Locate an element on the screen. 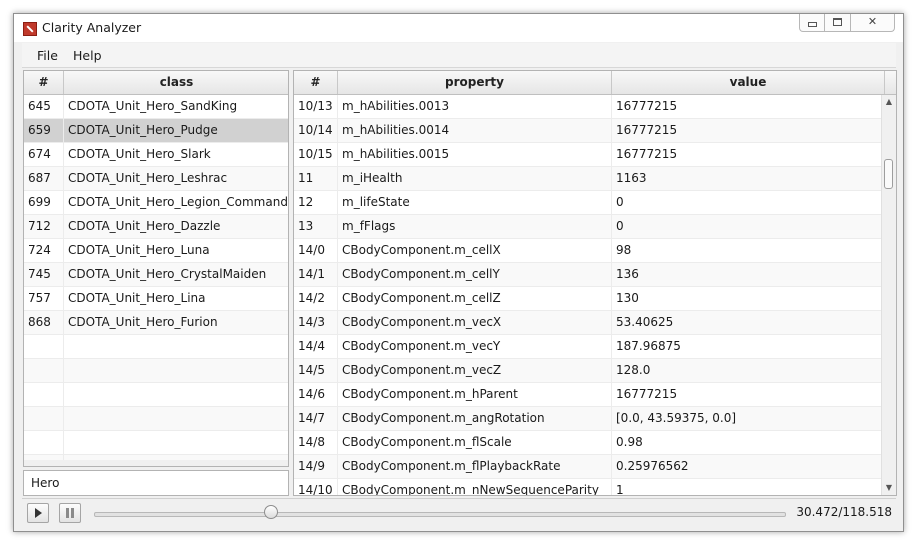 The height and width of the screenshot is (546, 920). entity-id-cell: 724 is located at coordinates (44, 250).